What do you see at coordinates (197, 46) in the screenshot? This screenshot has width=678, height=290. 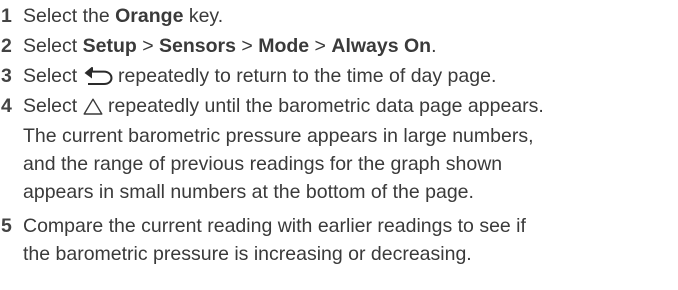 I see `menu-path-sensors: Sensors` at bounding box center [197, 46].